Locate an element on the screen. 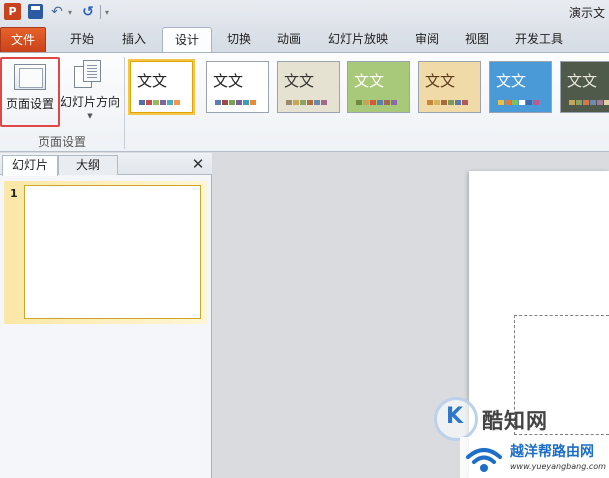 The height and width of the screenshot is (478, 609). title-bar: P ↶ ▾ ↺ ▾ 演示文 is located at coordinates (304, 12).